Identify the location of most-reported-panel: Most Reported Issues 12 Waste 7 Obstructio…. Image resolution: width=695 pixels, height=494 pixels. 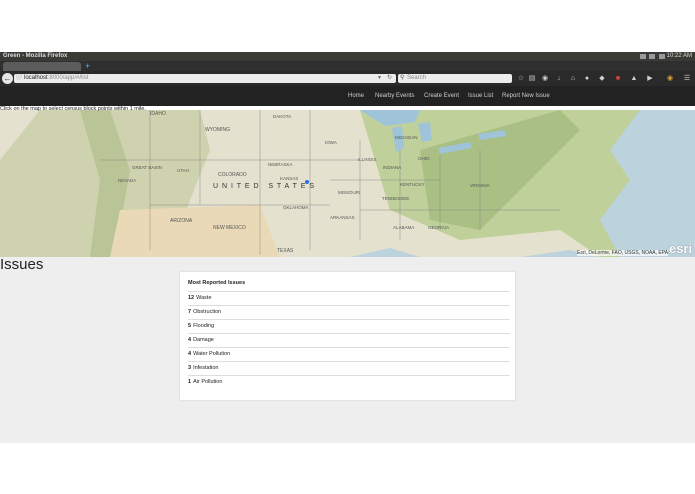
(347, 336).